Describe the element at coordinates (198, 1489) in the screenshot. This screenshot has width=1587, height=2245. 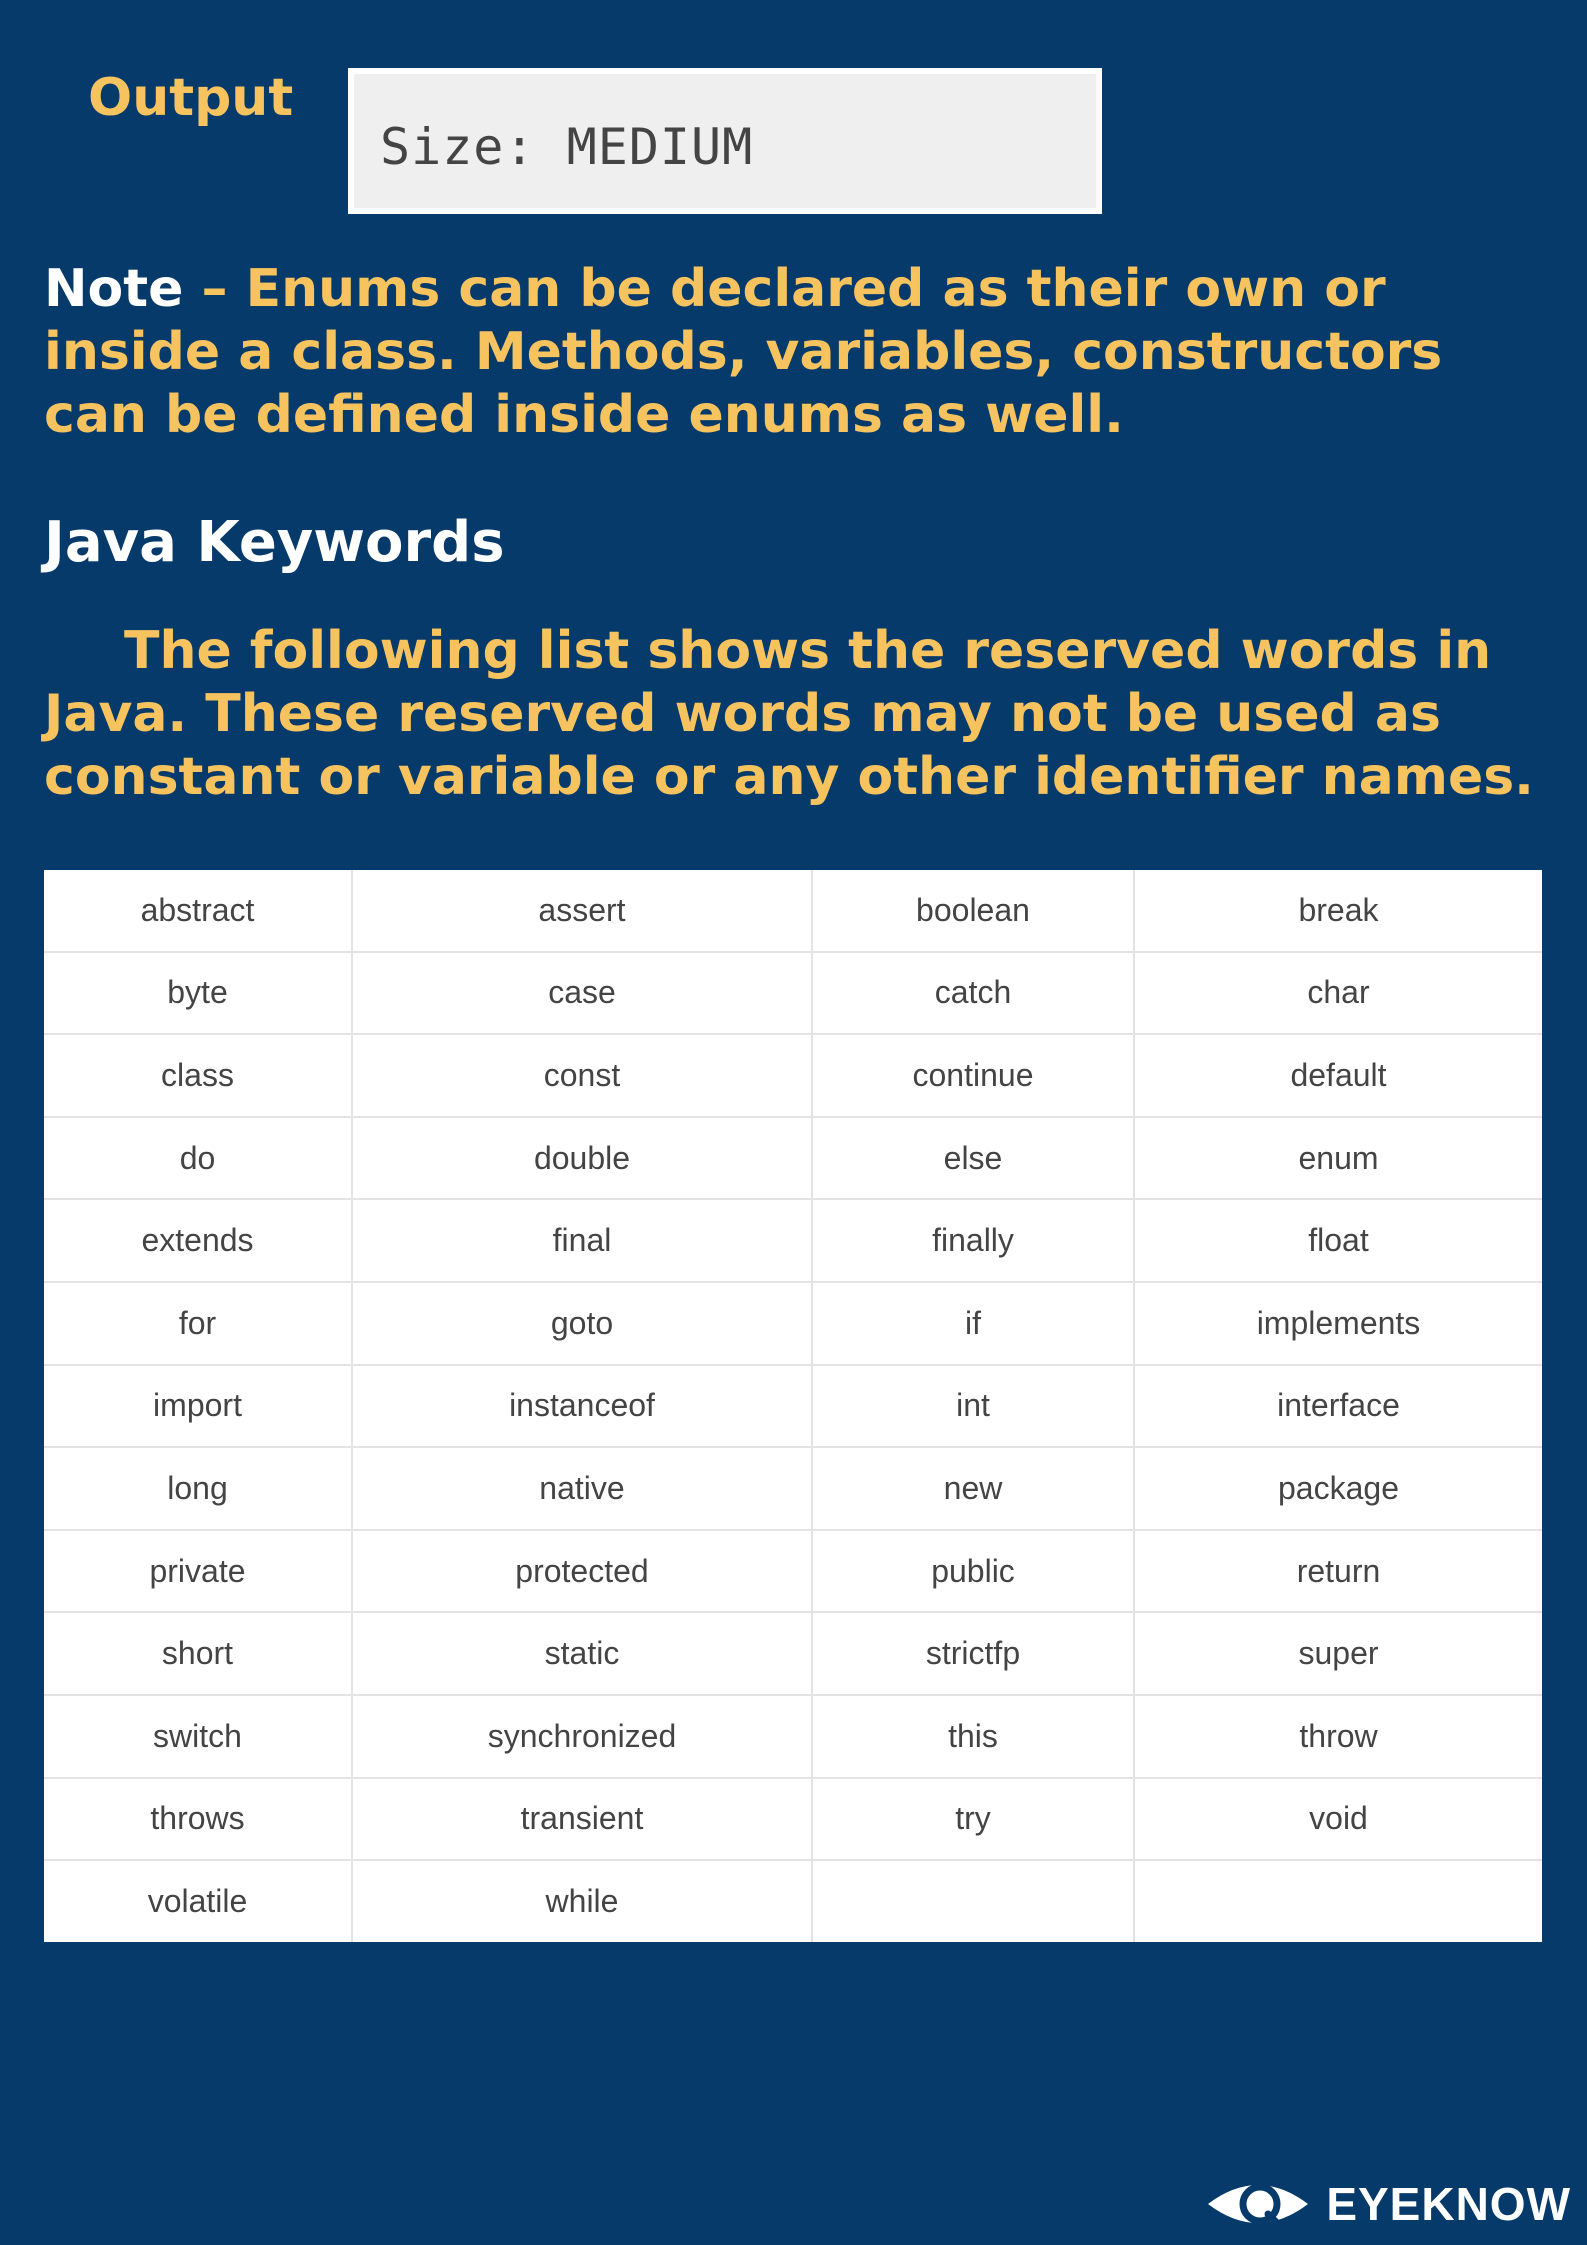
I see `keyword-cell: long` at that location.